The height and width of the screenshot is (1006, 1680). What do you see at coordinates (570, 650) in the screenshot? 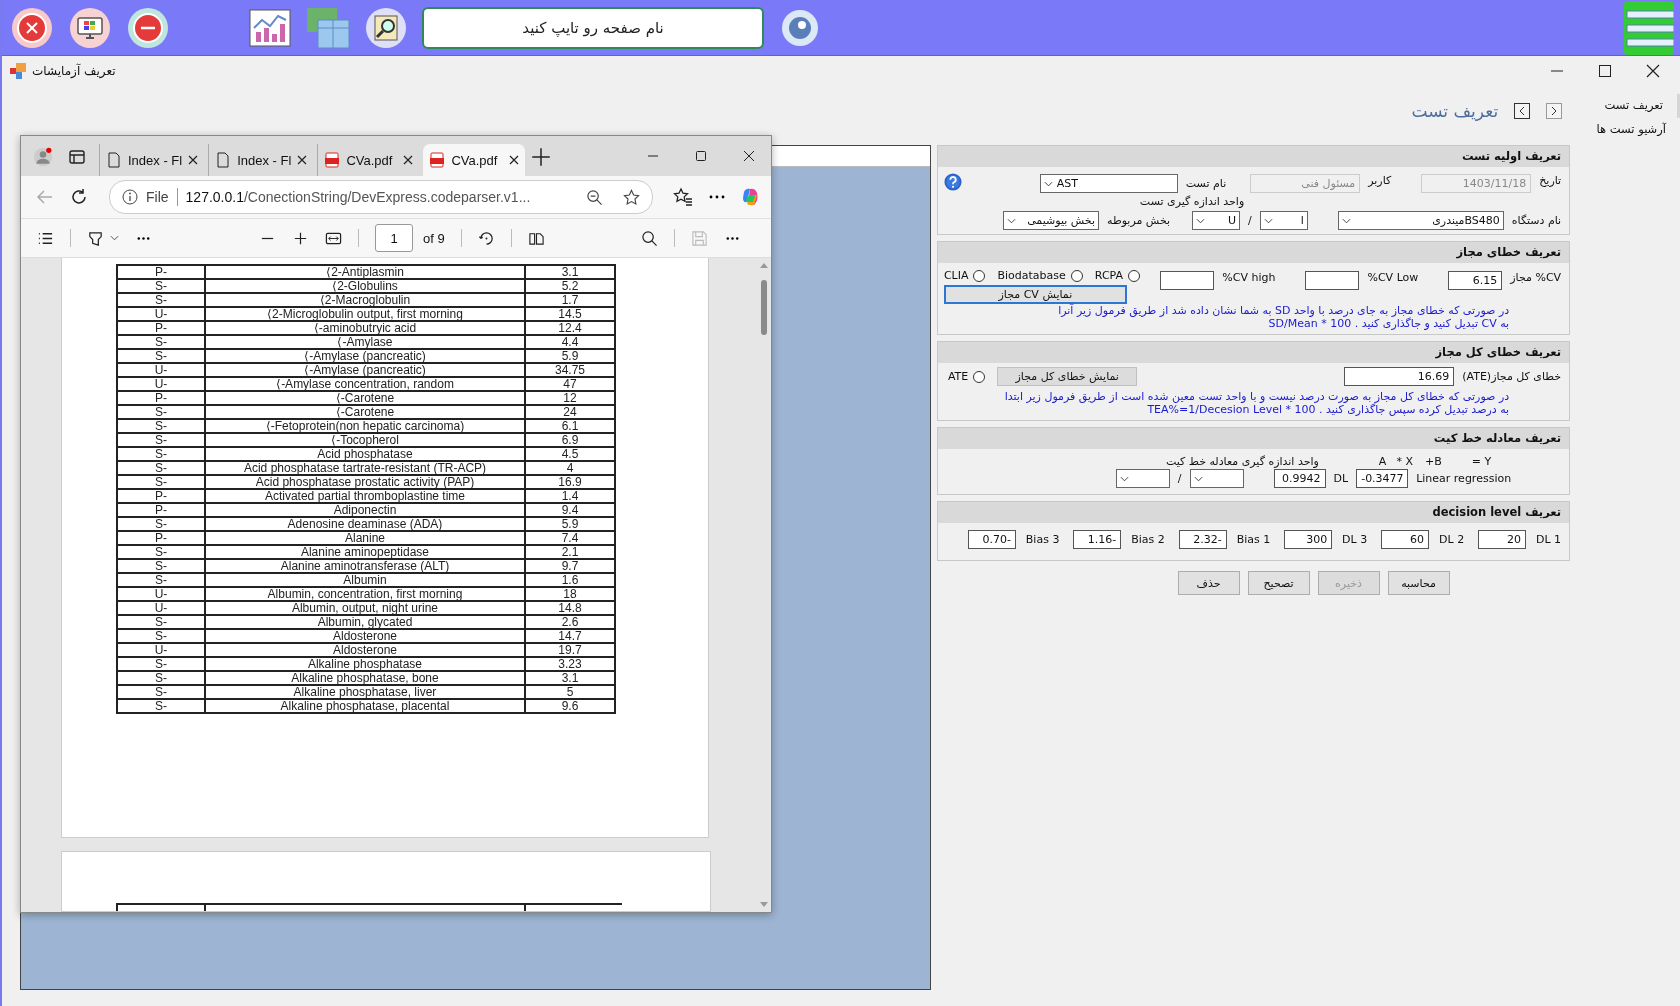
I see `table-cell: 19.7` at bounding box center [570, 650].